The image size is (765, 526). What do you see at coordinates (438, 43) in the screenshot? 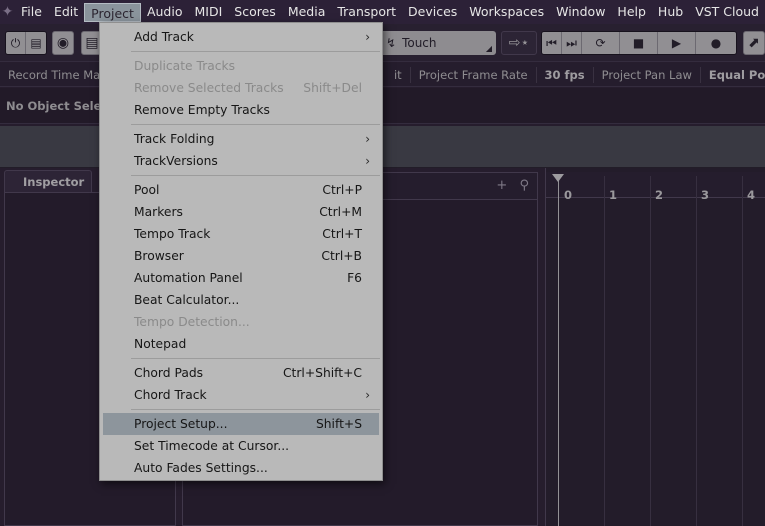
I see `automation-mode-select: ↯ Touch ◢` at bounding box center [438, 43].